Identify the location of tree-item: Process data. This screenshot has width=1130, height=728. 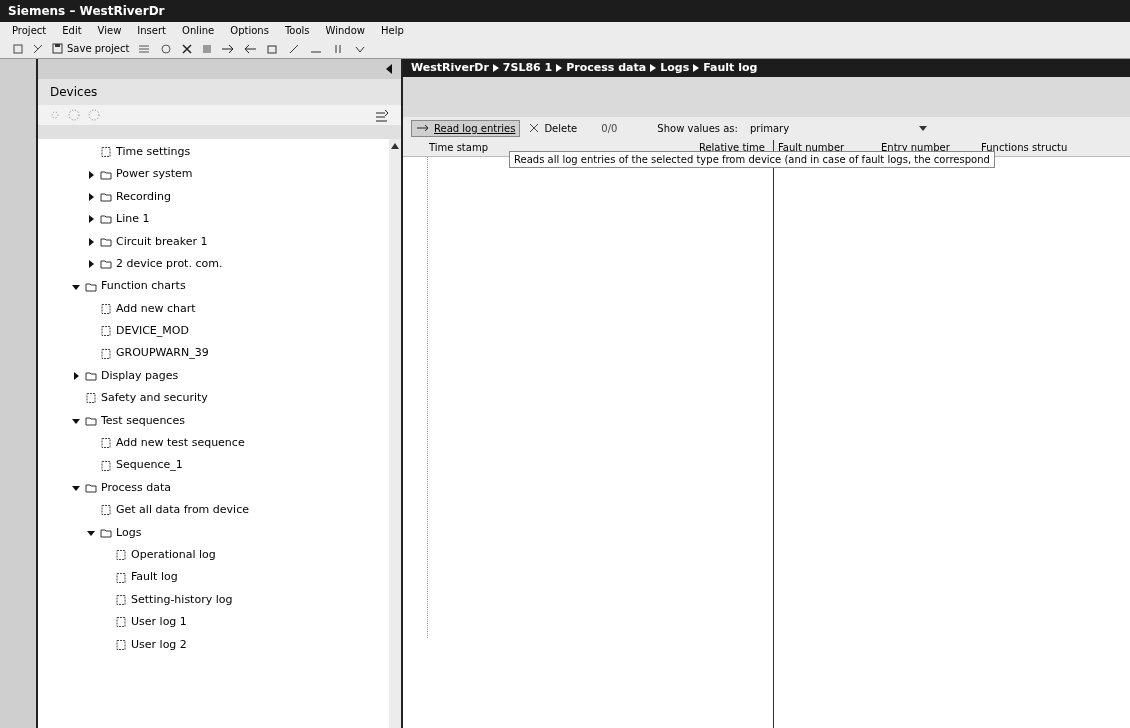
(136, 488).